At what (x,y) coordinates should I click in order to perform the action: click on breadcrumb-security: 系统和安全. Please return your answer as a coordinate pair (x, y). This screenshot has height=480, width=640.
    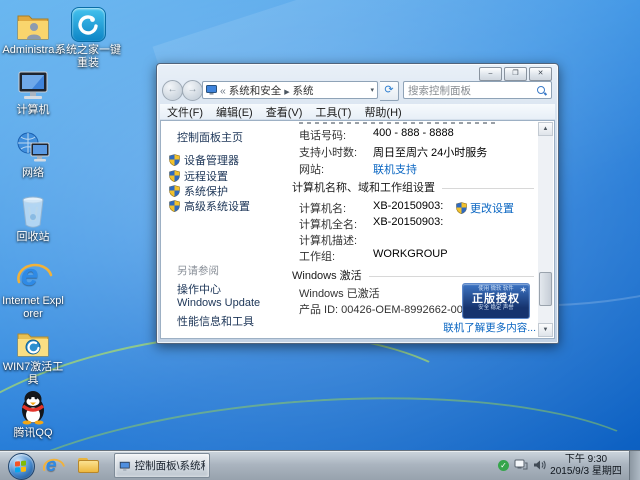
    Looking at the image, I should click on (255, 91).